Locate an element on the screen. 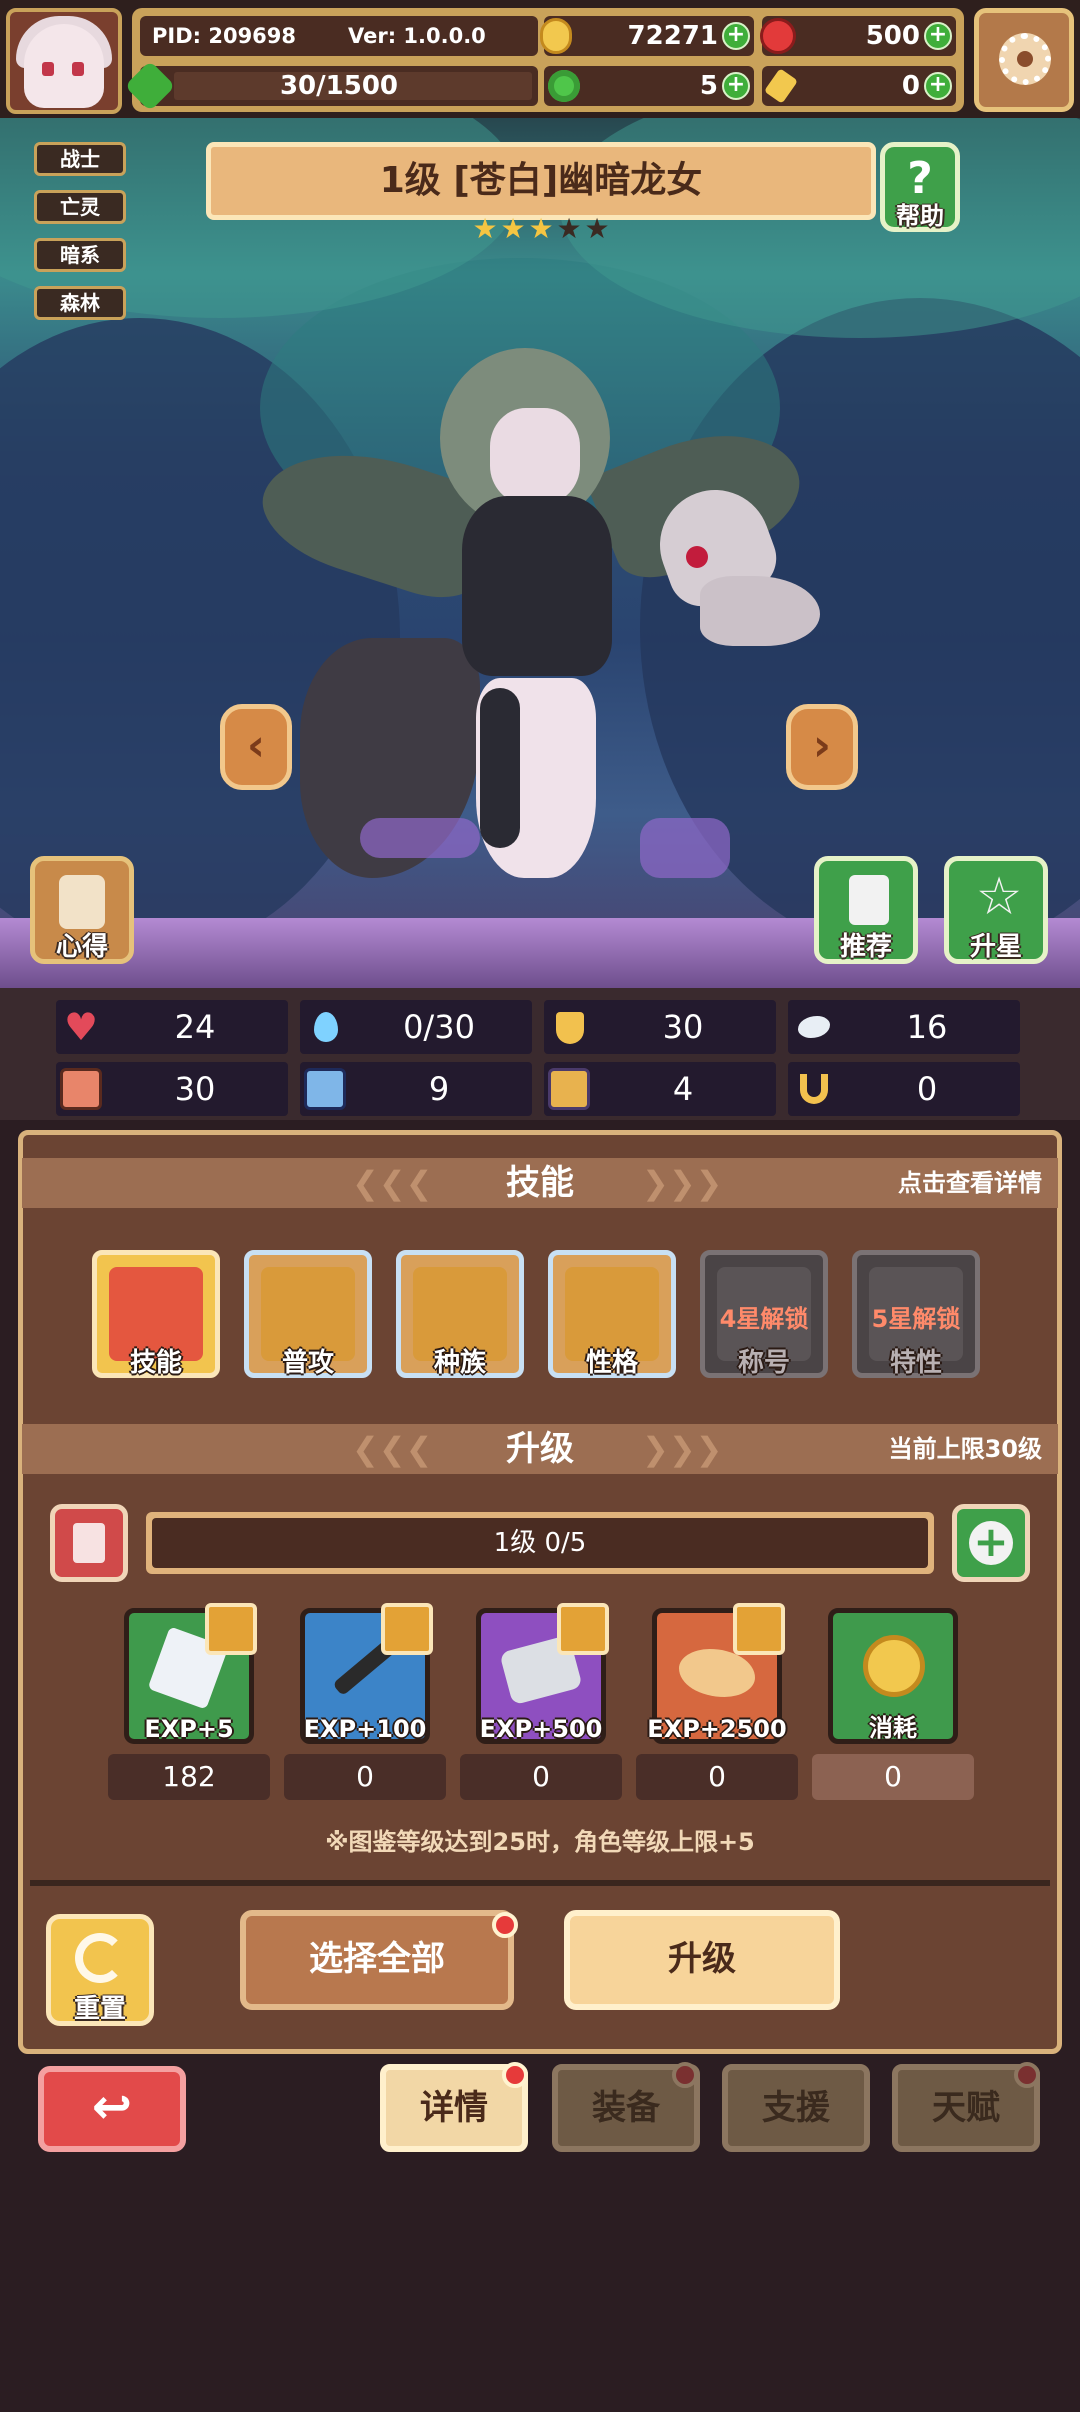 The width and height of the screenshot is (1080, 2412). add-clover-button: + is located at coordinates (736, 86).